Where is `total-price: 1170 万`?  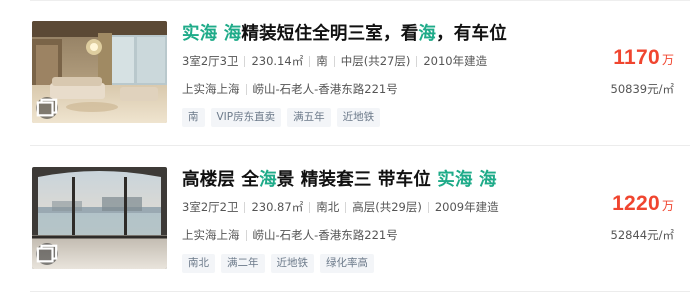 total-price: 1170 万 is located at coordinates (643, 58).